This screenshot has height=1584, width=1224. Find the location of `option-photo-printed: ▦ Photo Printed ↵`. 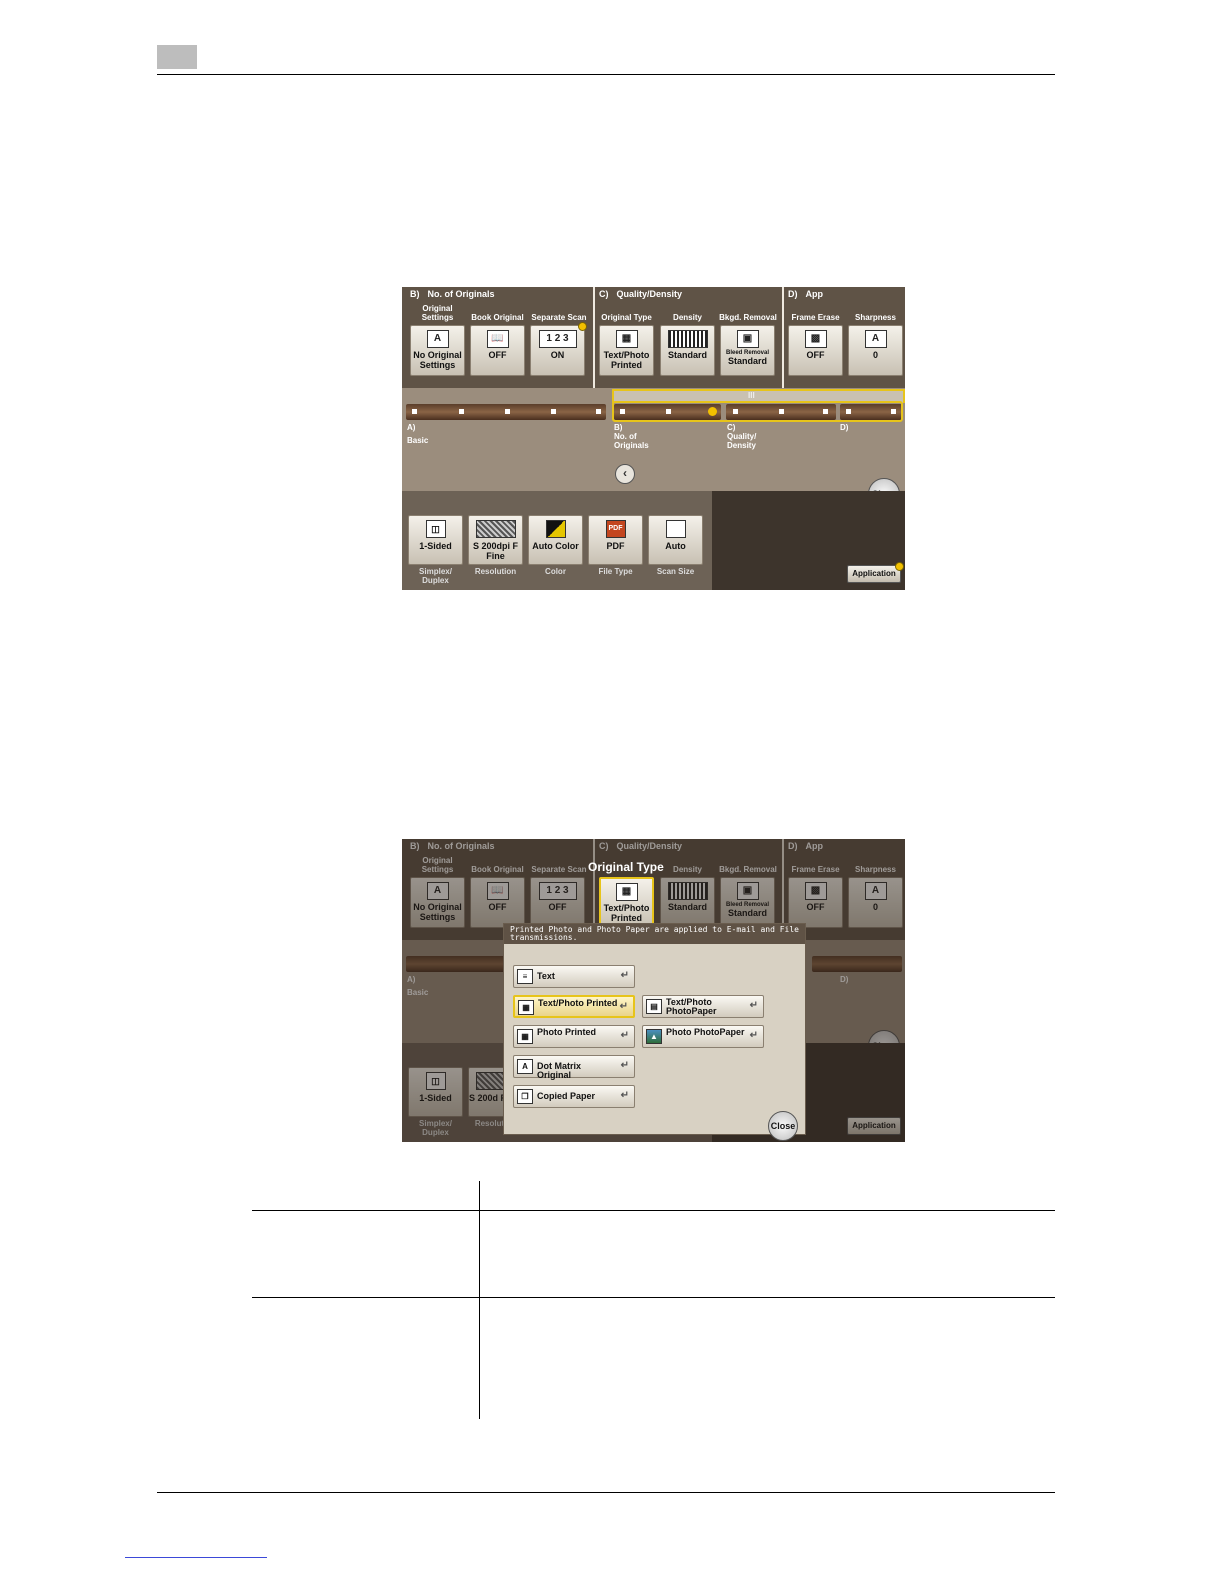

option-photo-printed: ▦ Photo Printed ↵ is located at coordinates (574, 1036).